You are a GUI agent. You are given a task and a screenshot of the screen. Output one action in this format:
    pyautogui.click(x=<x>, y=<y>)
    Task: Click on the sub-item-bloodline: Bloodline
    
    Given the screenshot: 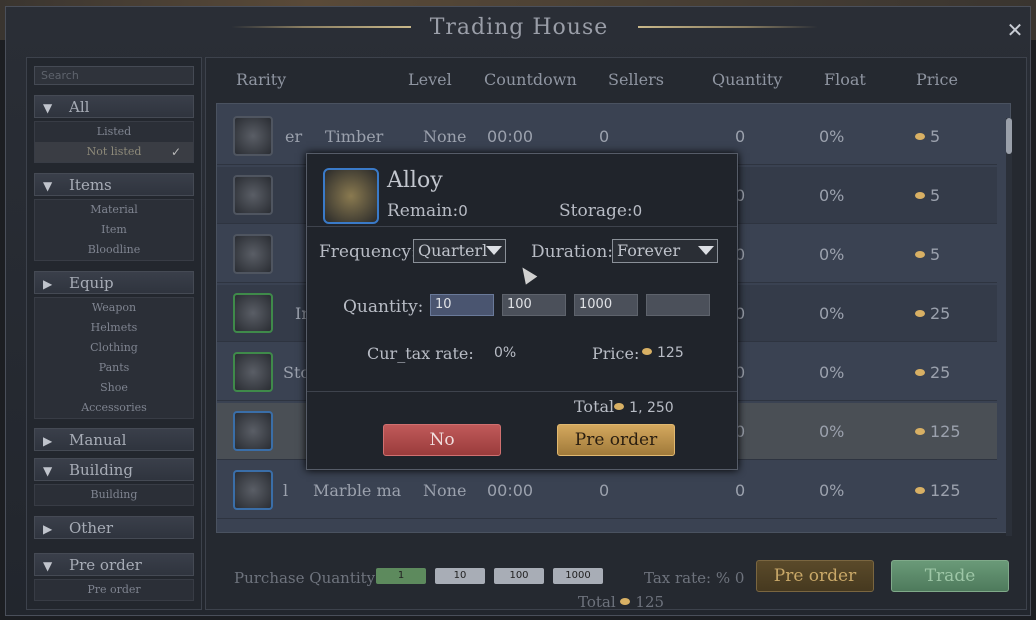 What is the action you would take?
    pyautogui.click(x=114, y=250)
    